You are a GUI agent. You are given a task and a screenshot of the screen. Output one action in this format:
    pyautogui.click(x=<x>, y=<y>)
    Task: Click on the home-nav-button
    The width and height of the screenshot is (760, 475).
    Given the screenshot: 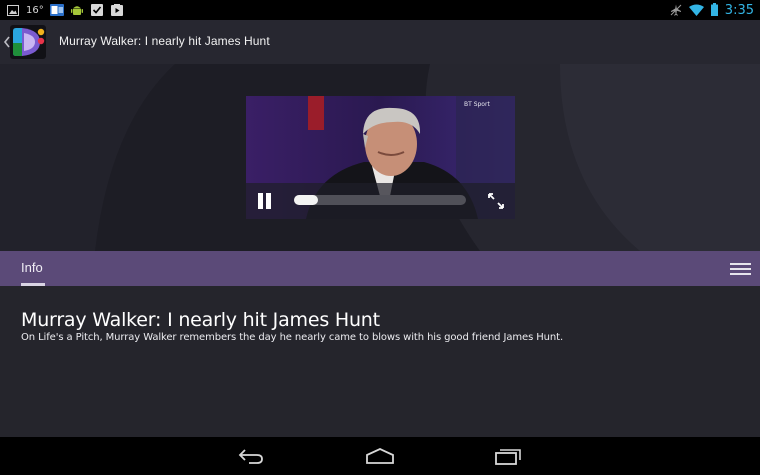 What is the action you would take?
    pyautogui.click(x=380, y=456)
    